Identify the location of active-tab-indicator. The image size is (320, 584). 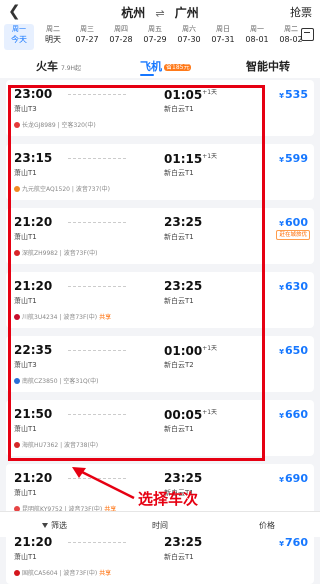
(147, 75).